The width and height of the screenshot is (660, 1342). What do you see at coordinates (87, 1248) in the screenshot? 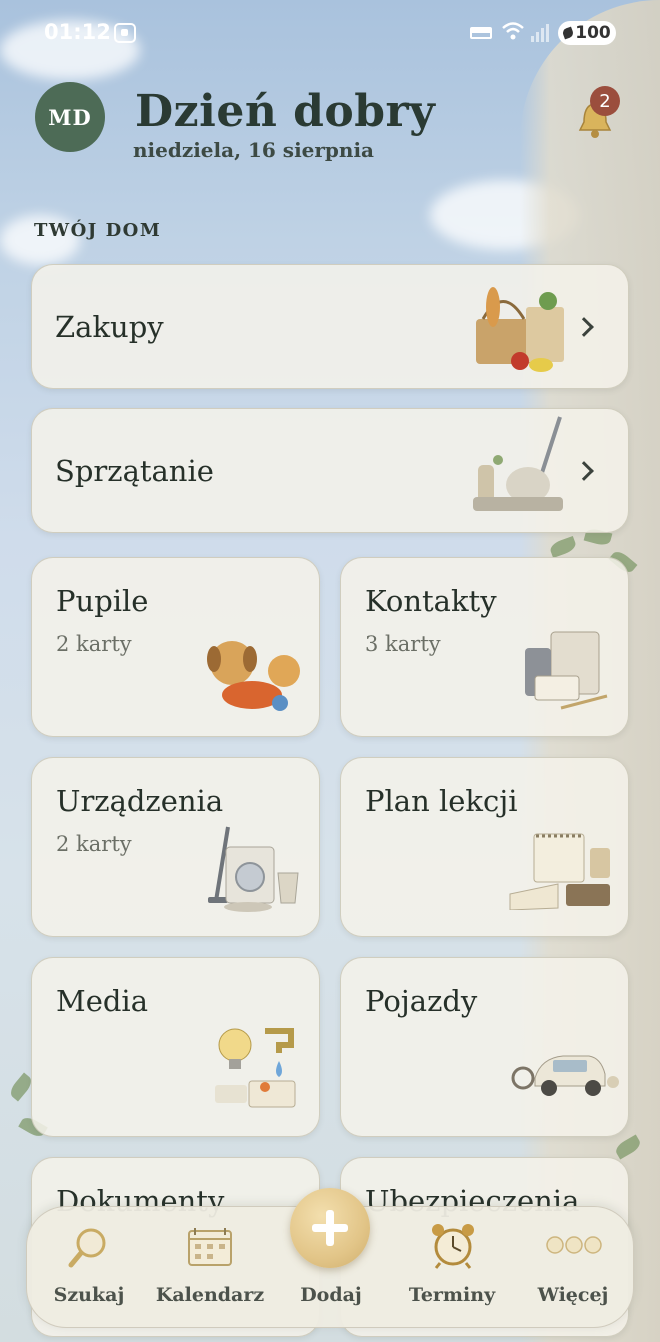
I see `search-icon` at bounding box center [87, 1248].